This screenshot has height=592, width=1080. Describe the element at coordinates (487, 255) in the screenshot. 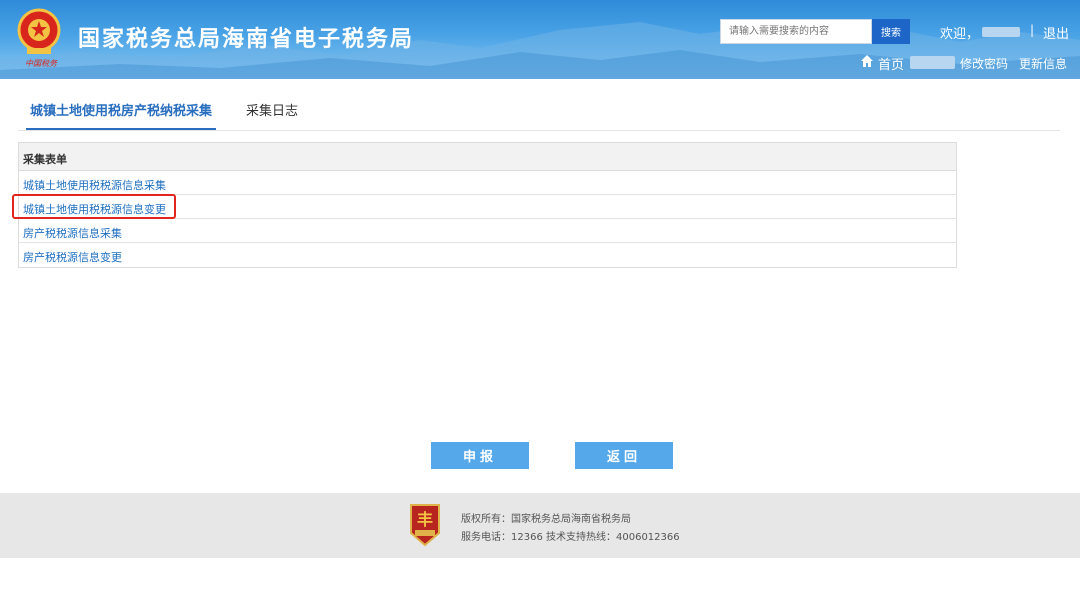

I see `table-row: 房产税税源信息变更` at that location.